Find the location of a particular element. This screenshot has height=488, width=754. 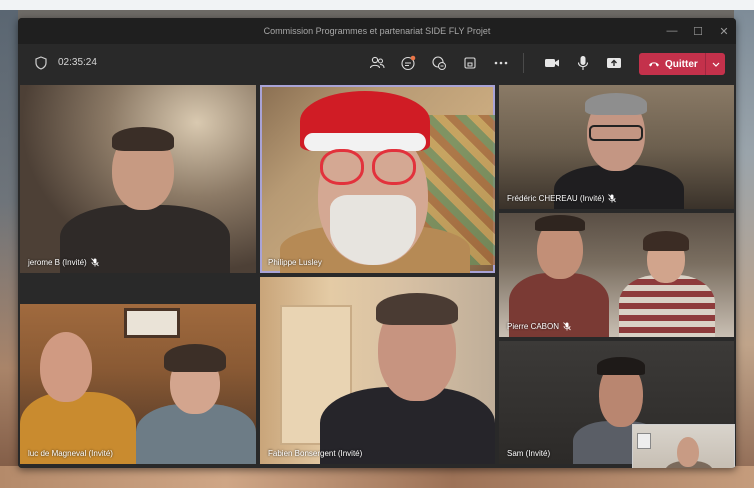

rooms-icon is located at coordinates (469, 63).